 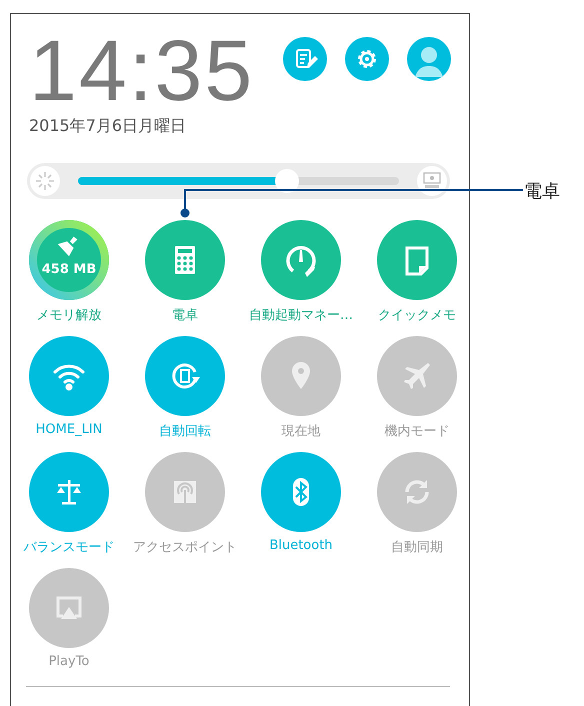 What do you see at coordinates (69, 315) in the screenshot?
I see `quick-setting-label: メモリ解放` at bounding box center [69, 315].